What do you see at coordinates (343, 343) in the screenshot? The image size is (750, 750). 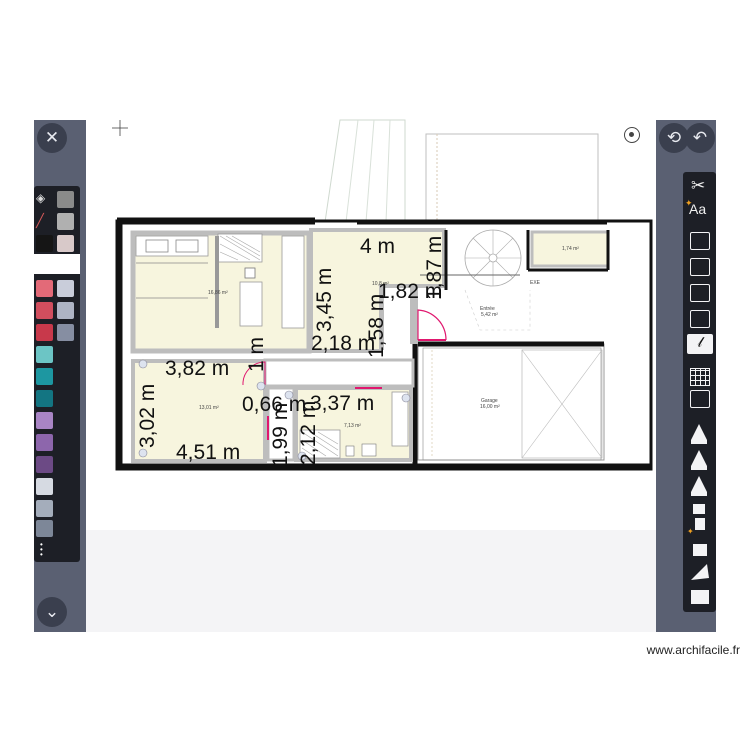 I see `dimension-label: 2,18 m` at bounding box center [343, 343].